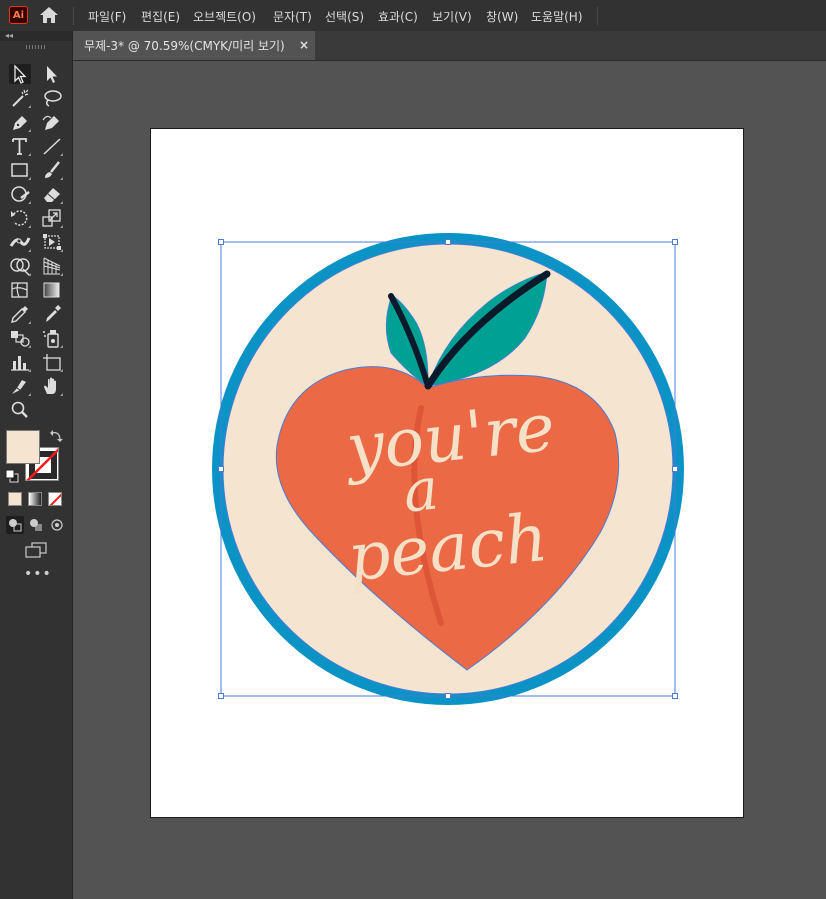 This screenshot has width=826, height=899. What do you see at coordinates (52, 362) in the screenshot?
I see `artboard-tool-icon` at bounding box center [52, 362].